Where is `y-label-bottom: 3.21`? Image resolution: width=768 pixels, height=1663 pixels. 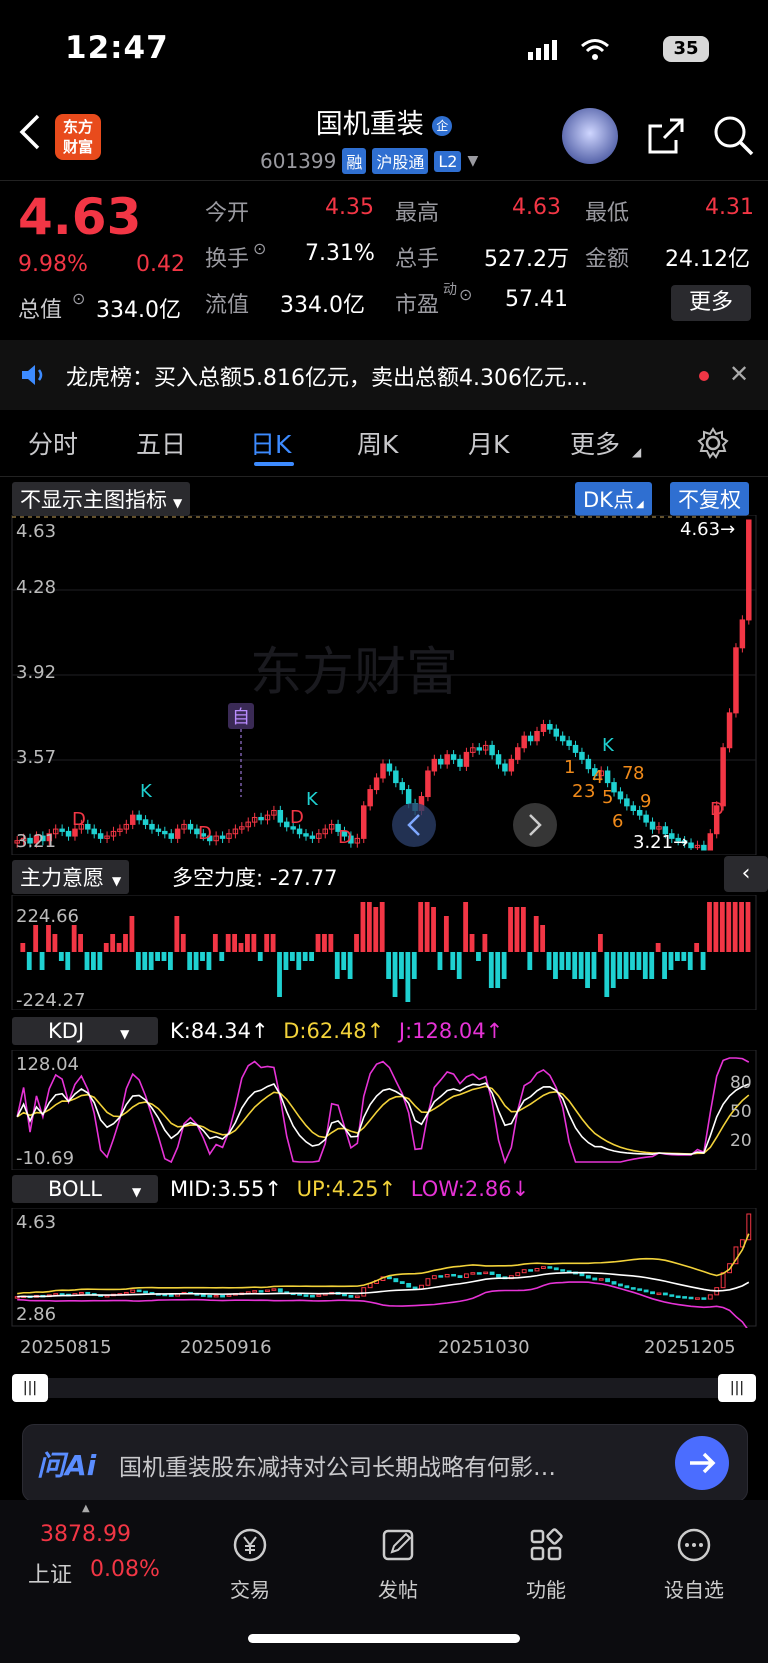 y-label-bottom: 3.21 is located at coordinates (36, 841).